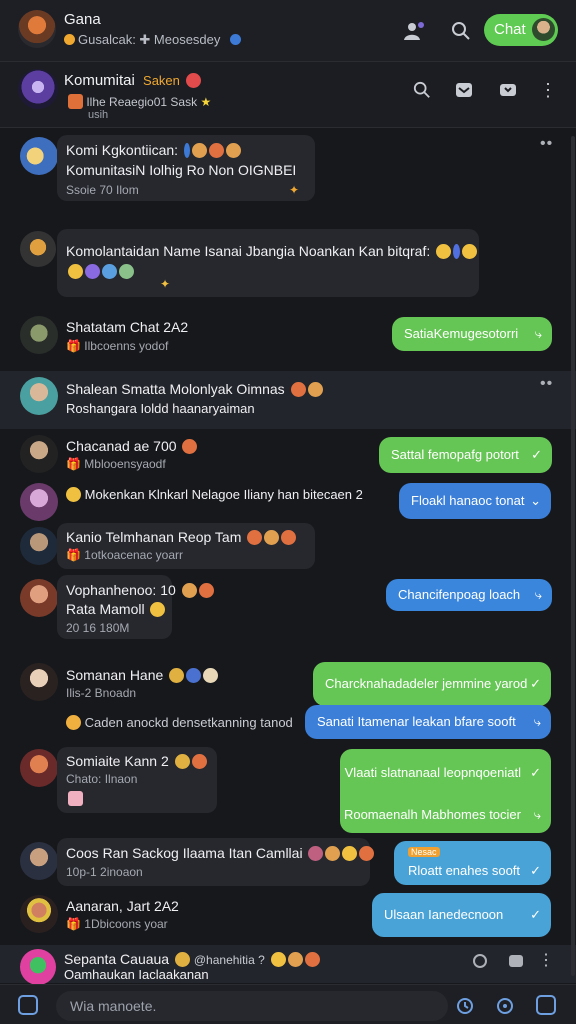 The height and width of the screenshot is (1024, 576). Describe the element at coordinates (535, 500) in the screenshot. I see `chevron-down-icon: ⌄` at that location.